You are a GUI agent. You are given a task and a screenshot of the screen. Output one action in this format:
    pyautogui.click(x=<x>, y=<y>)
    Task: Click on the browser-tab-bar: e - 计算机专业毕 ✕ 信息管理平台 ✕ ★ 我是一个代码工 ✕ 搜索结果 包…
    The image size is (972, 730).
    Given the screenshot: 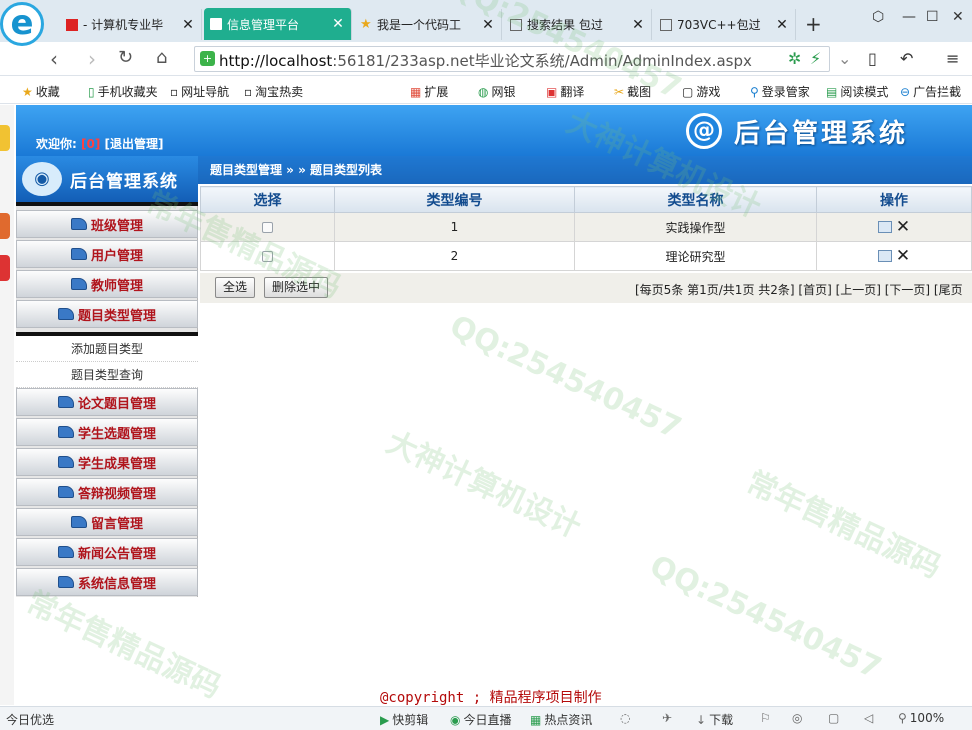 What is the action you would take?
    pyautogui.click(x=486, y=23)
    